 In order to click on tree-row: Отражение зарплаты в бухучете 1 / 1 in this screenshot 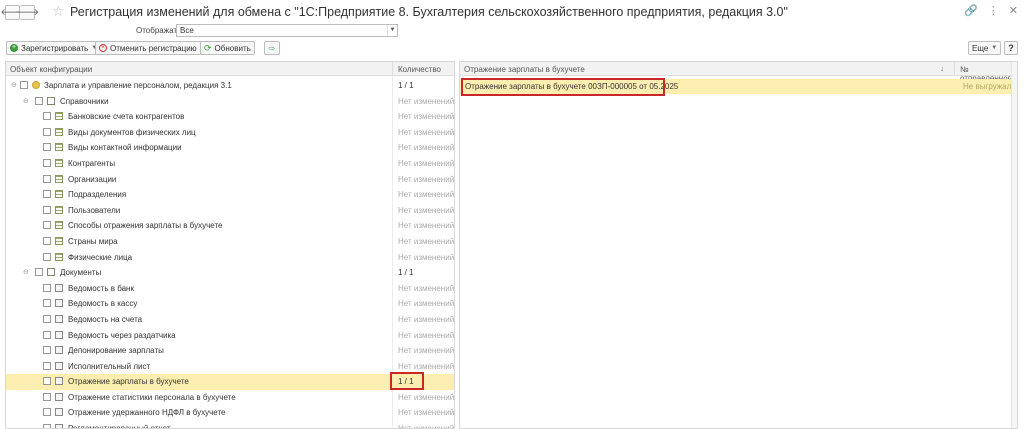, I will do `click(230, 382)`.